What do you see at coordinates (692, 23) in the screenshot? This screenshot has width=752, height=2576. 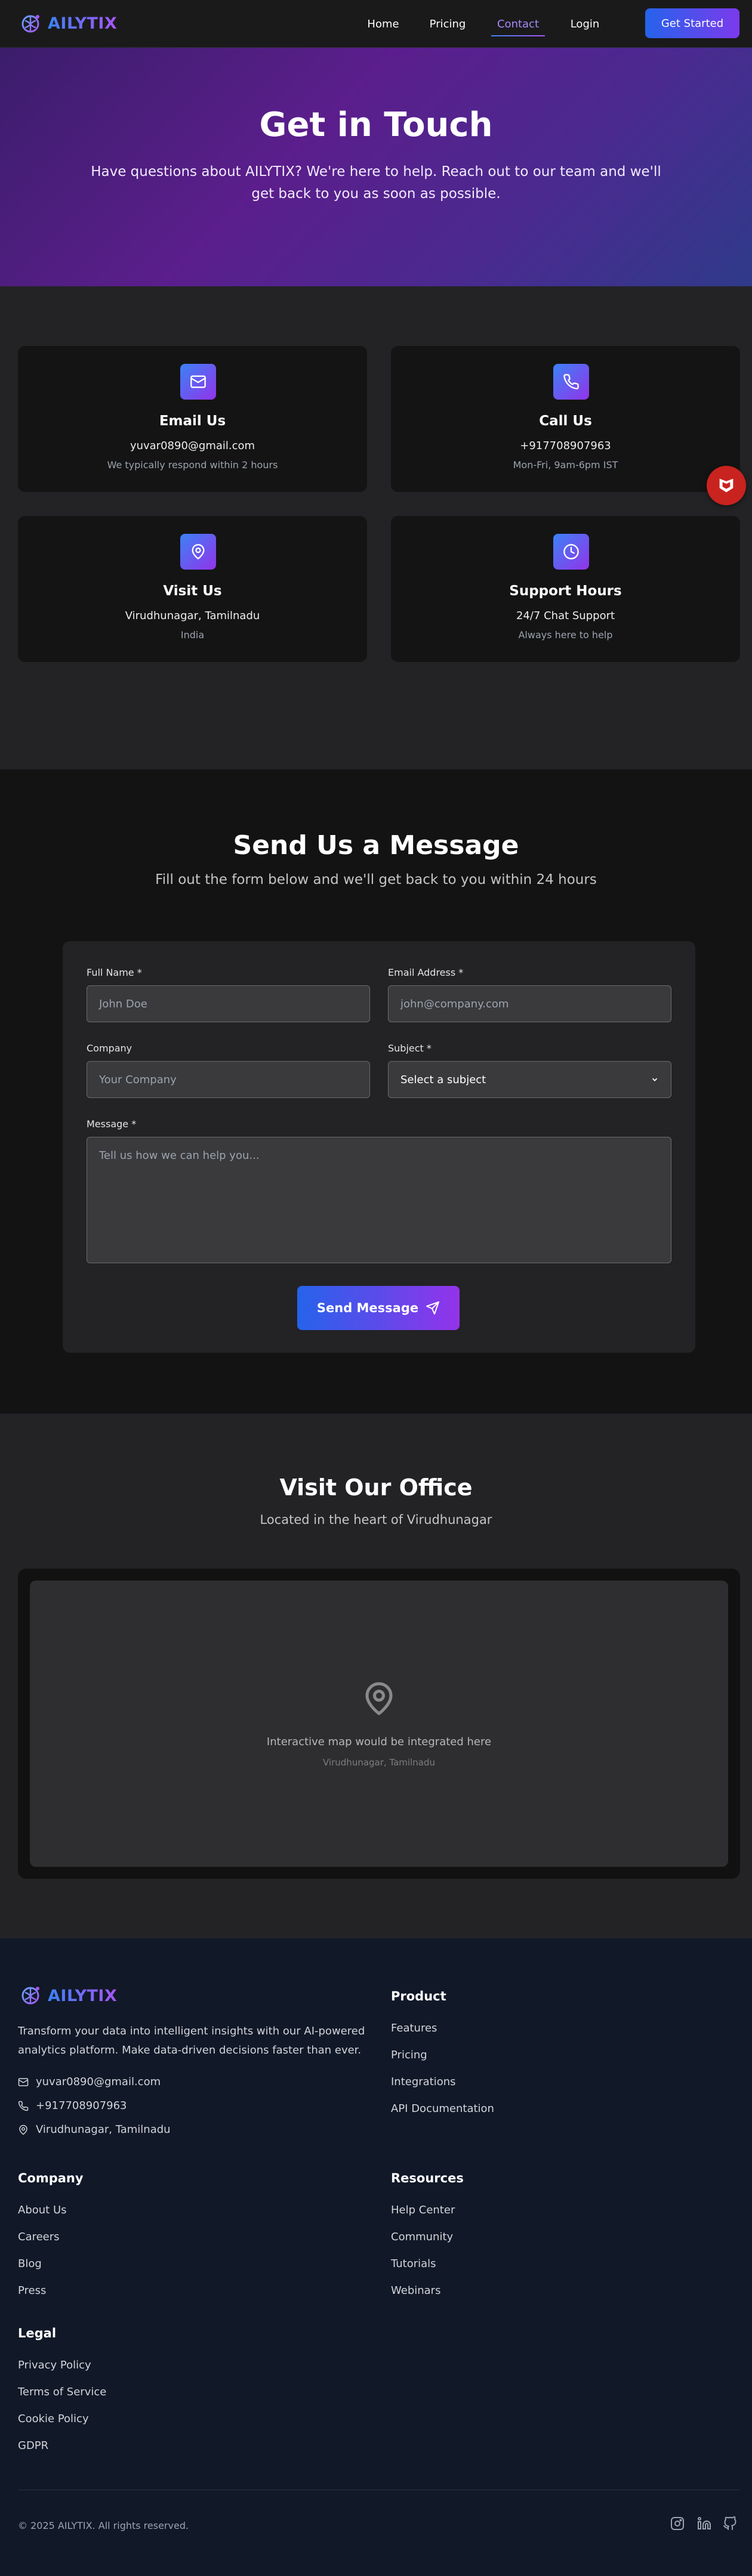 I see `get-started-button: Get Started` at bounding box center [692, 23].